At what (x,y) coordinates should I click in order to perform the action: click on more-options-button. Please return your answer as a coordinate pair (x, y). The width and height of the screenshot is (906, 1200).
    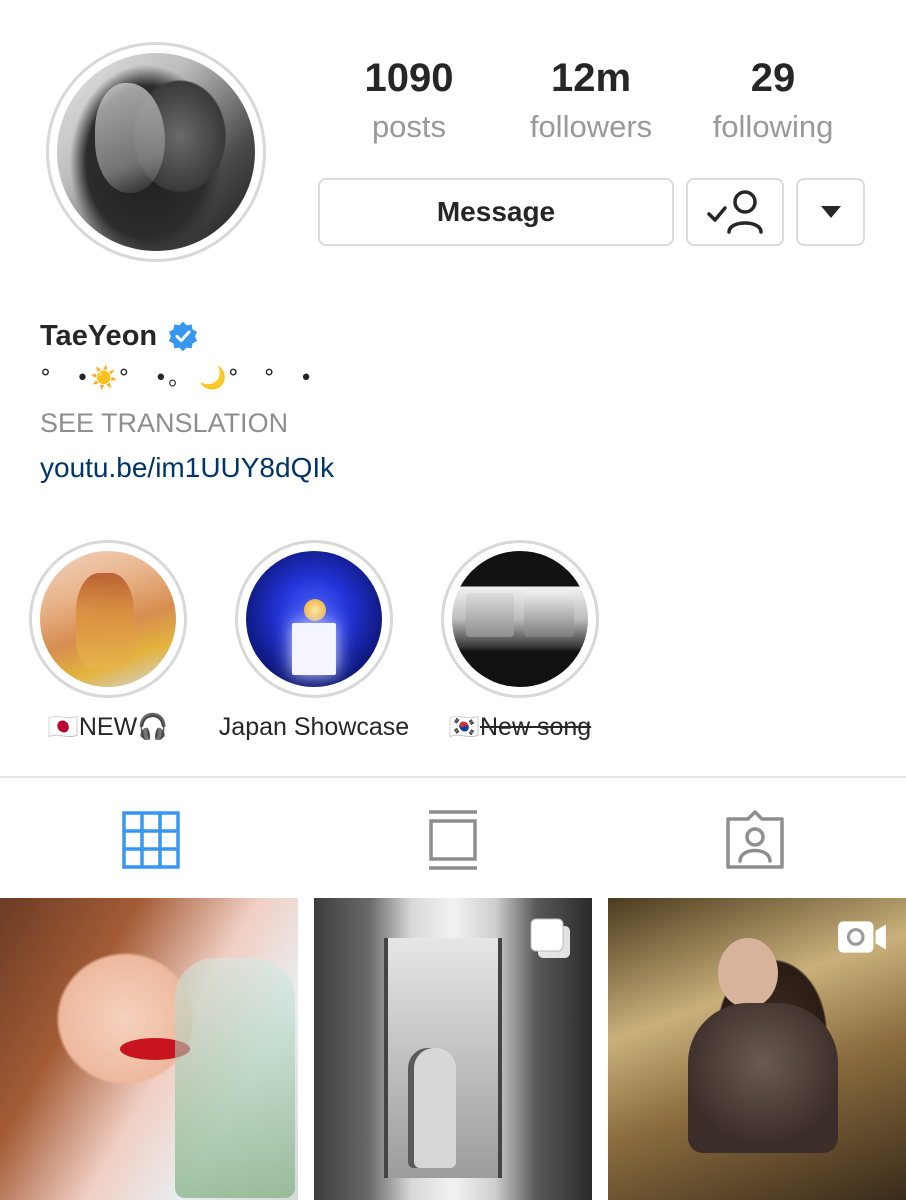
    Looking at the image, I should click on (830, 212).